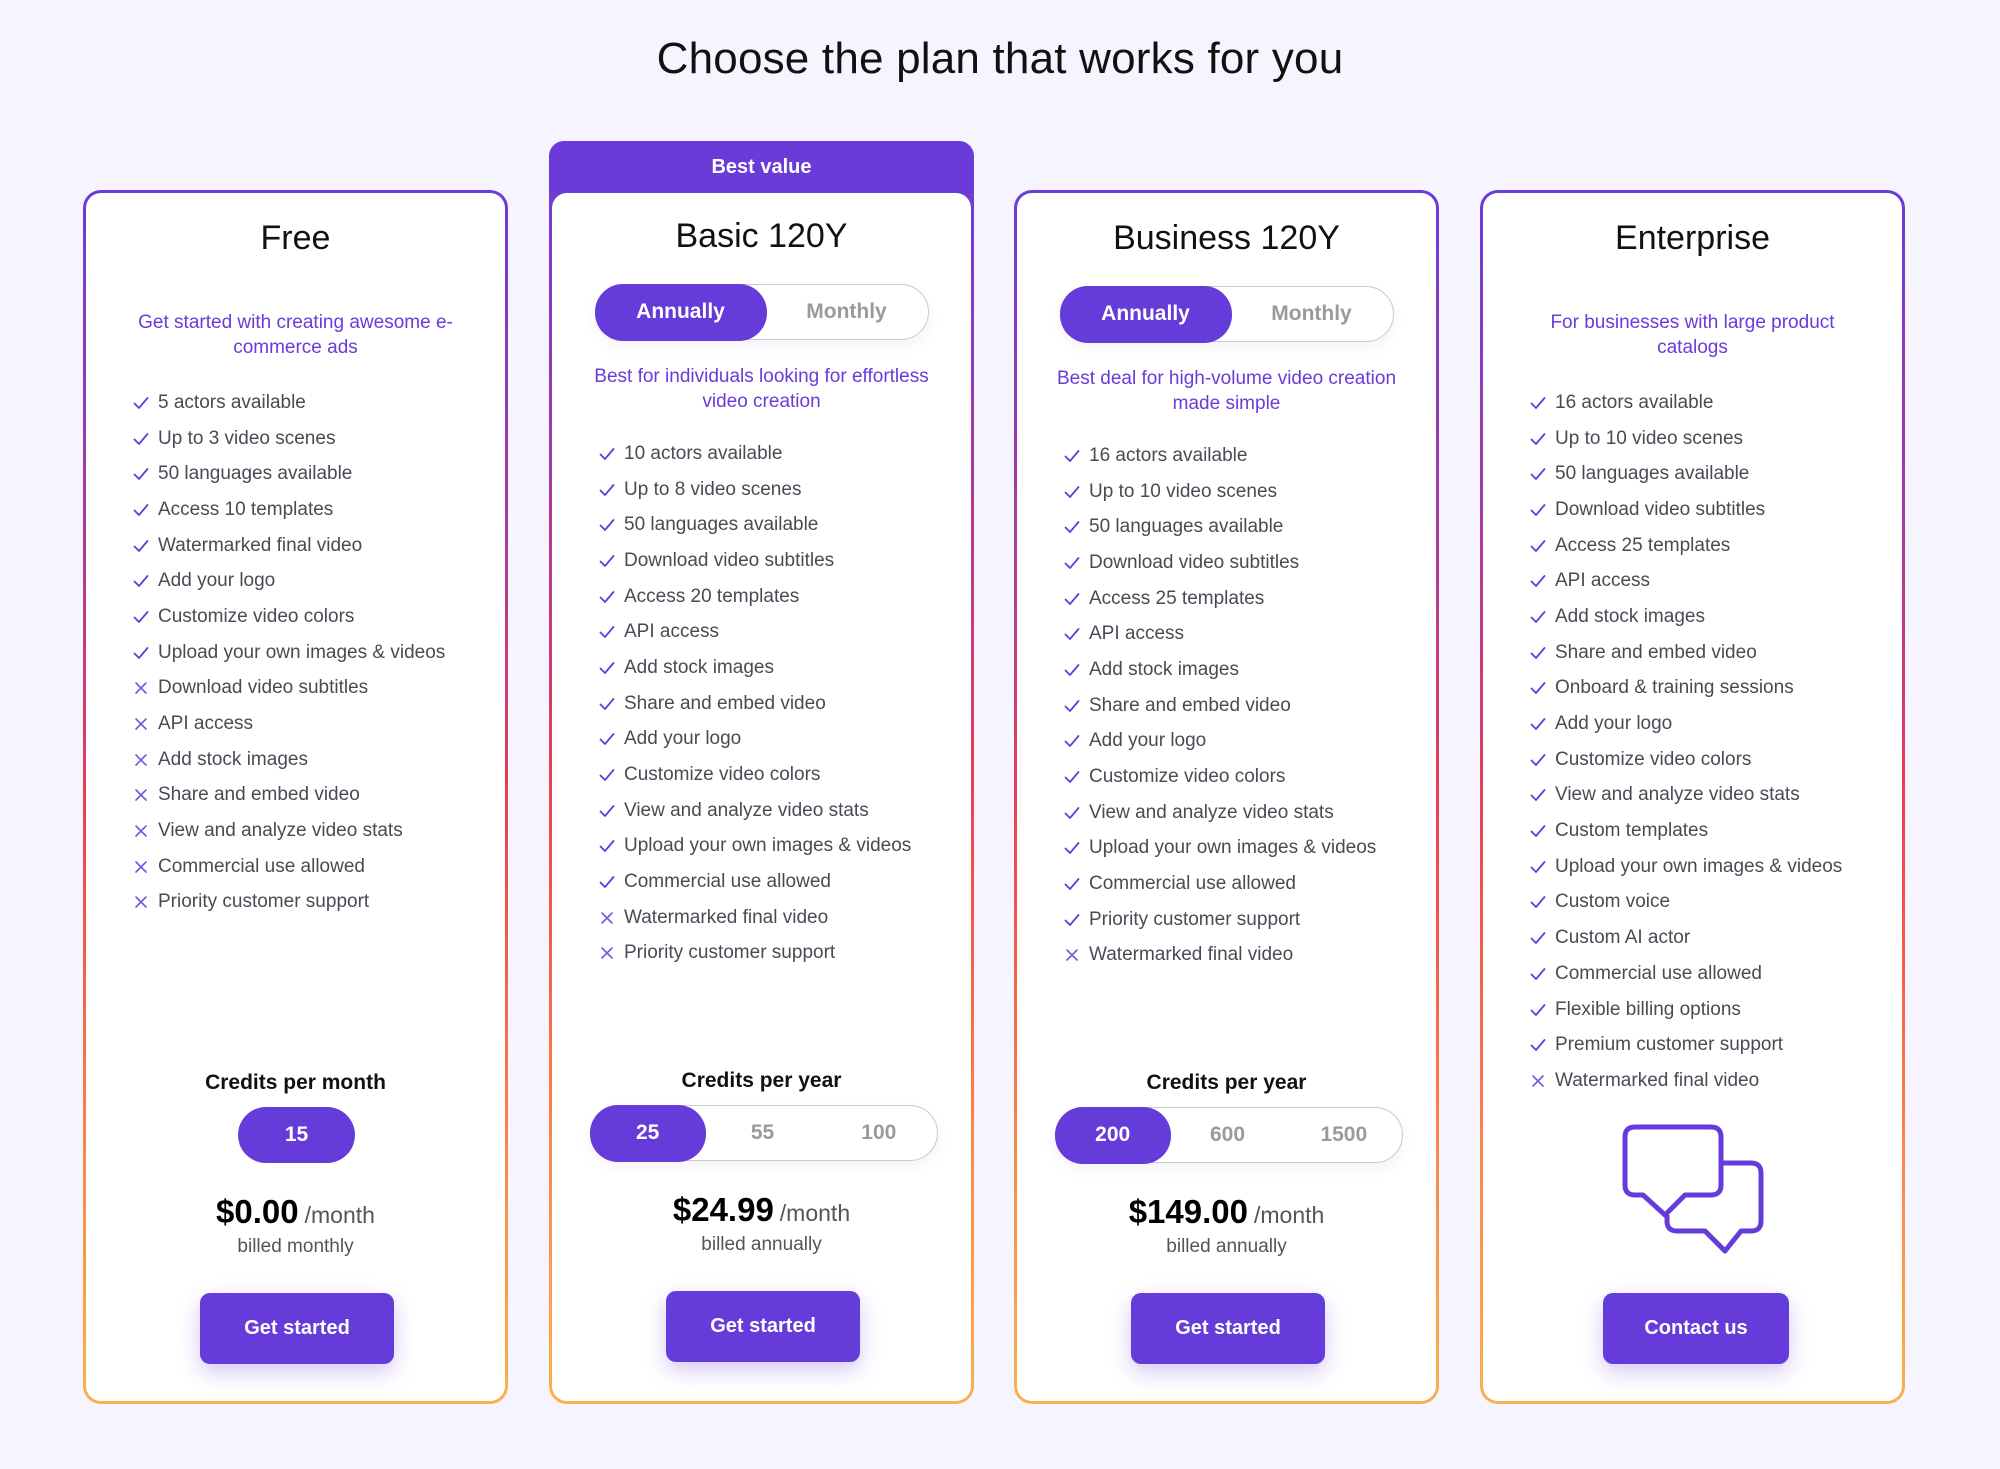  What do you see at coordinates (1705, 1045) in the screenshot?
I see `feature-item: Premium customer support` at bounding box center [1705, 1045].